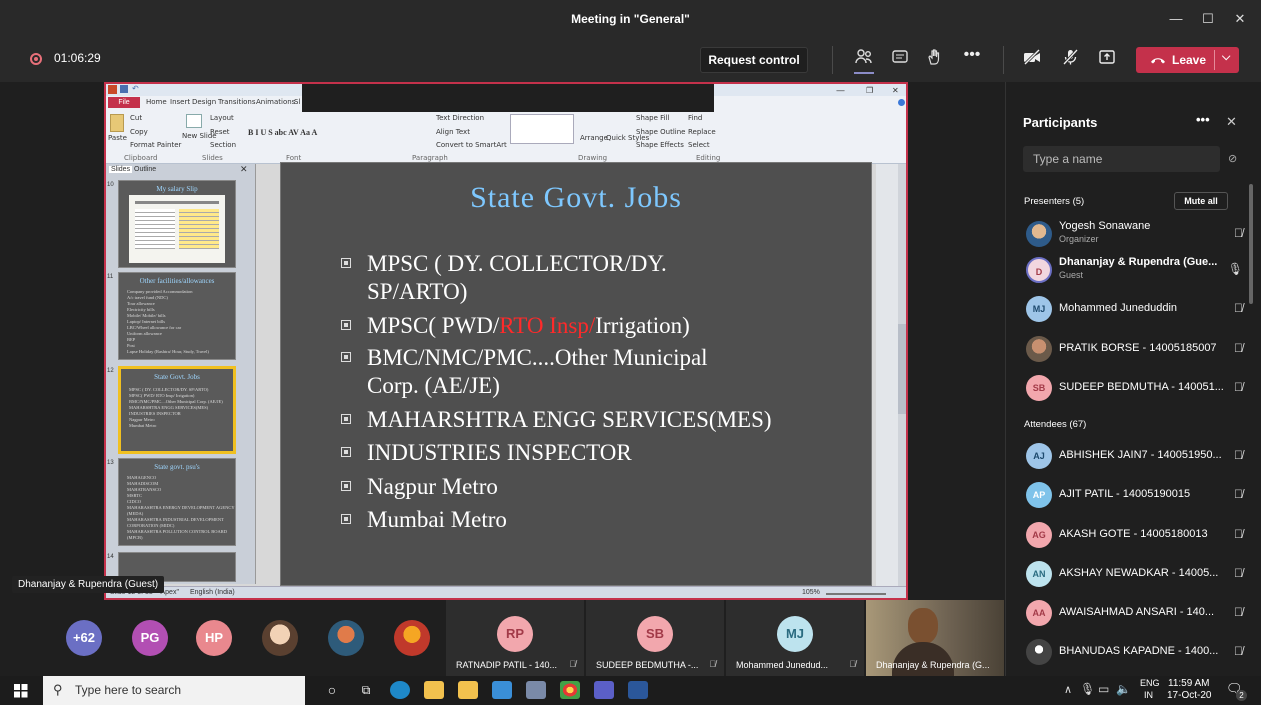  I want to click on volume-icon: 🔈, so click(1123, 689).